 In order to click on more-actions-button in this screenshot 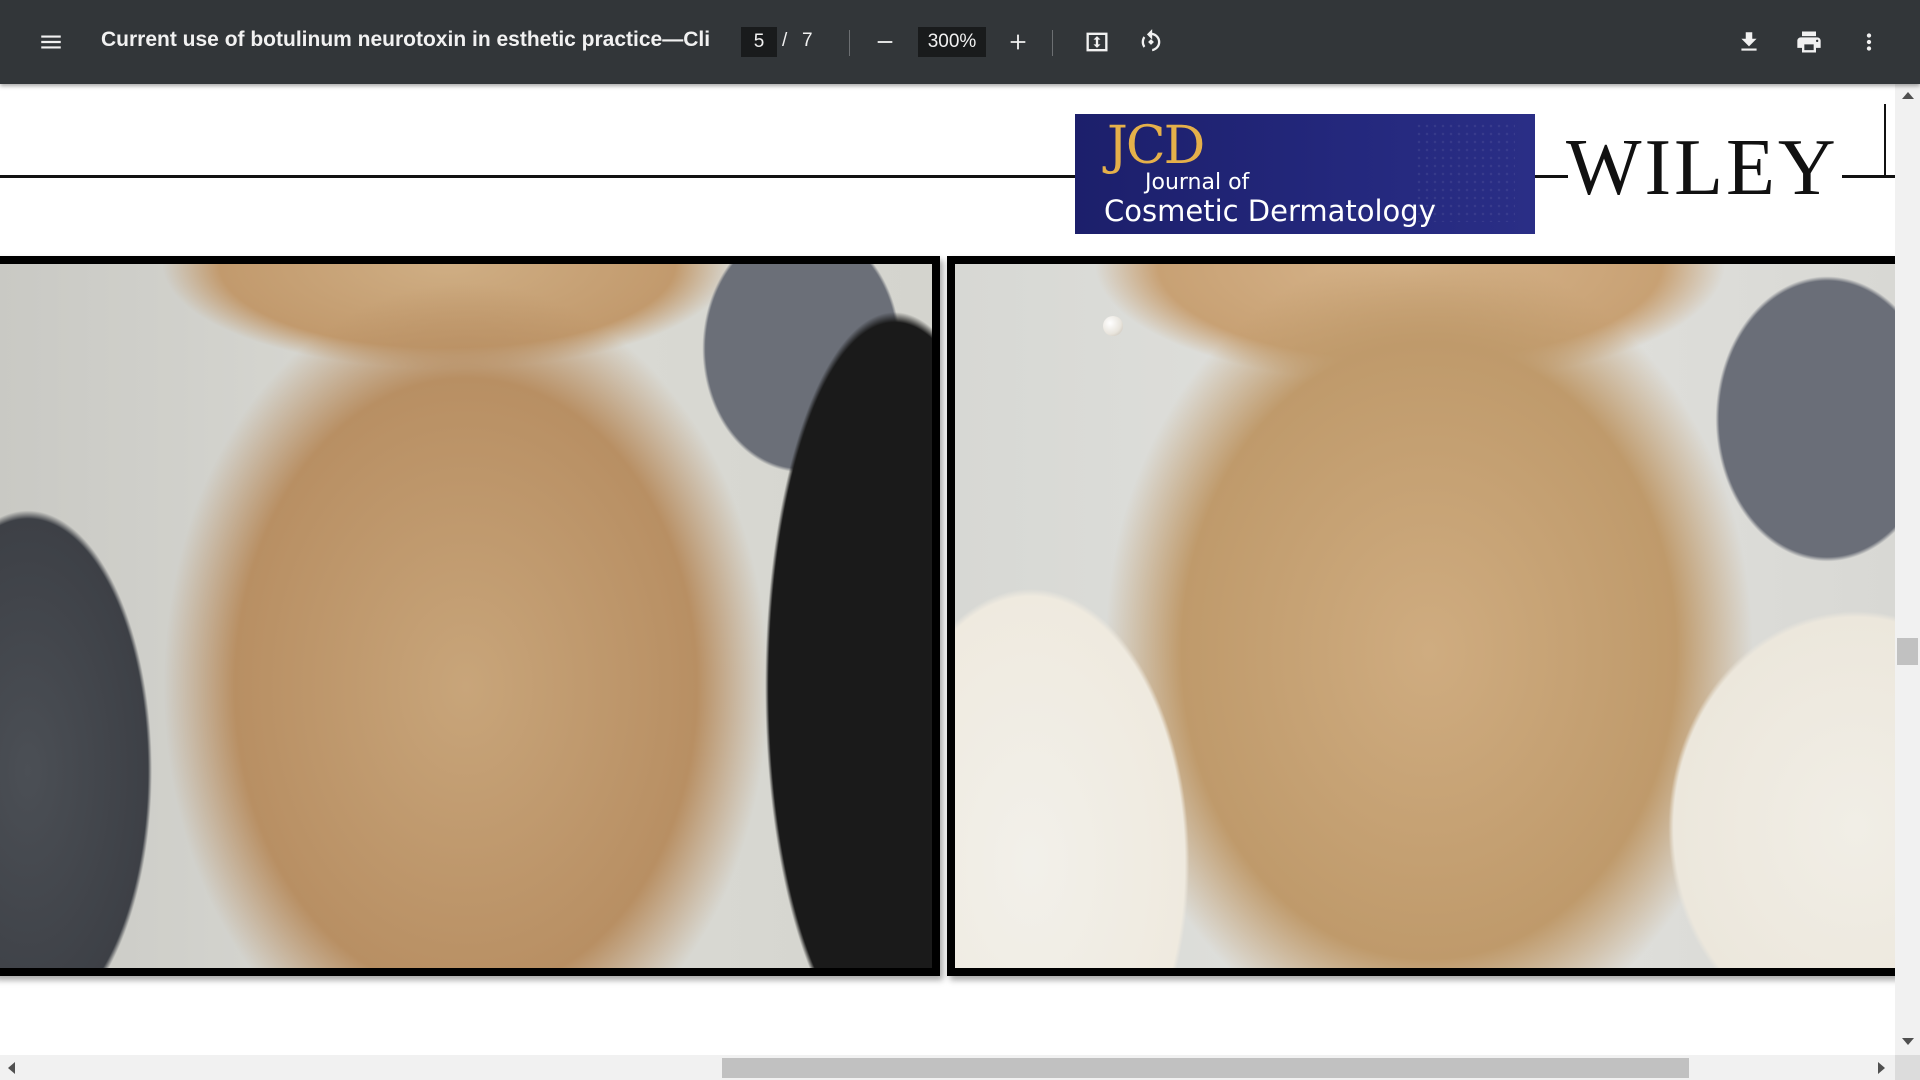, I will do `click(1869, 42)`.